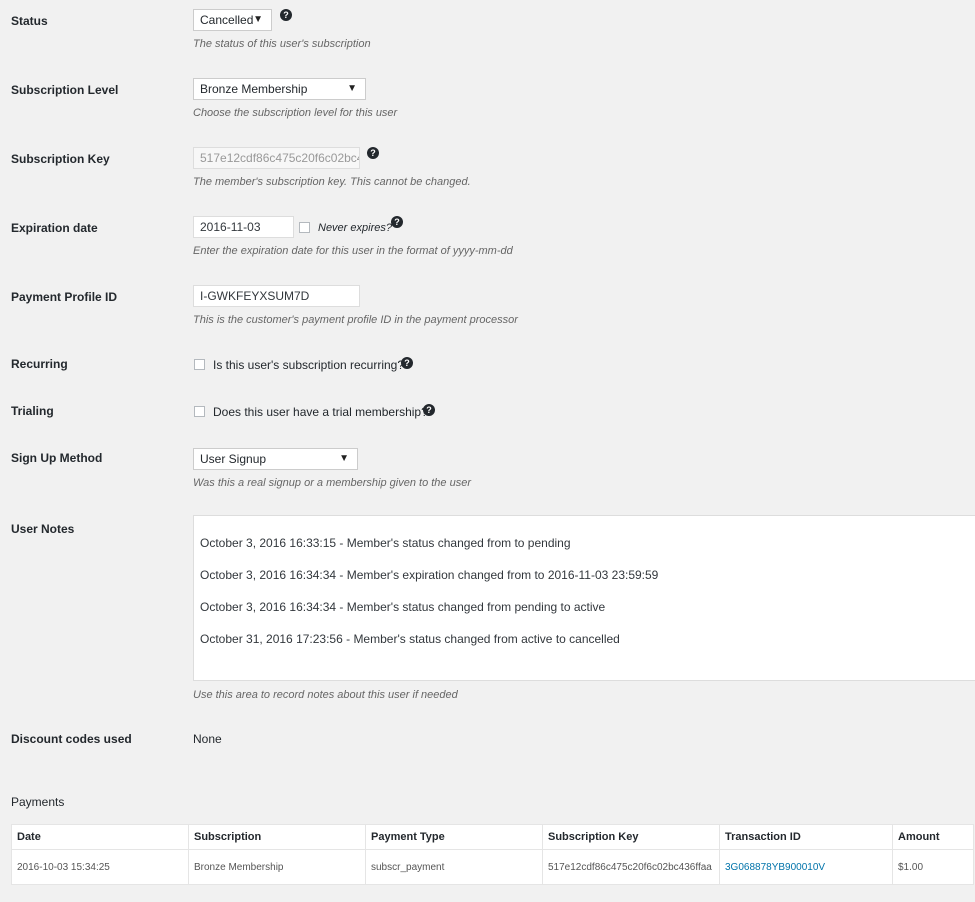  What do you see at coordinates (304, 227) in the screenshot?
I see `never-expires-checkbox` at bounding box center [304, 227].